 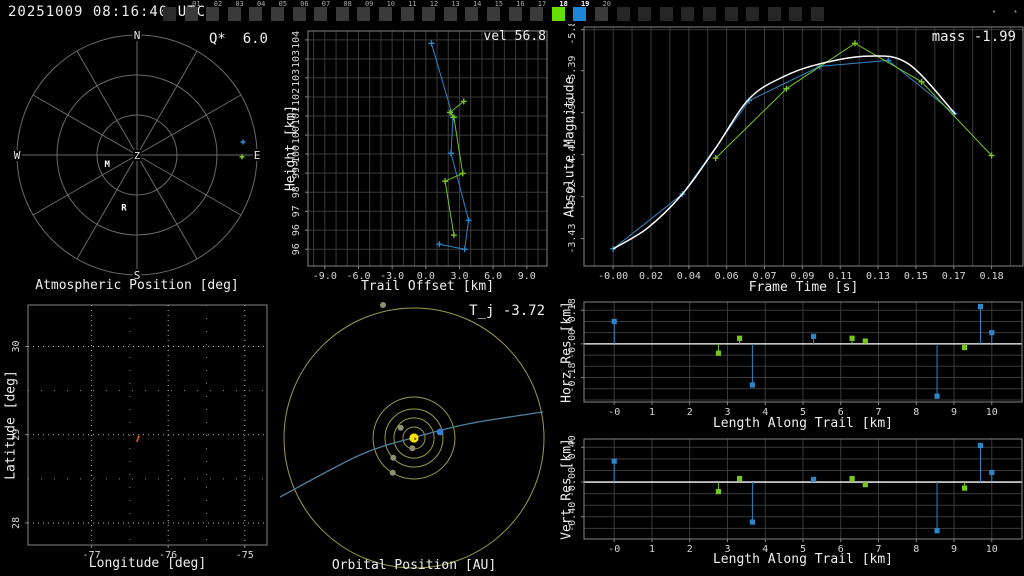 What do you see at coordinates (802, 423) in the screenshot?
I see `horz-res-xlabel: Length Along Trail [km]` at bounding box center [802, 423].